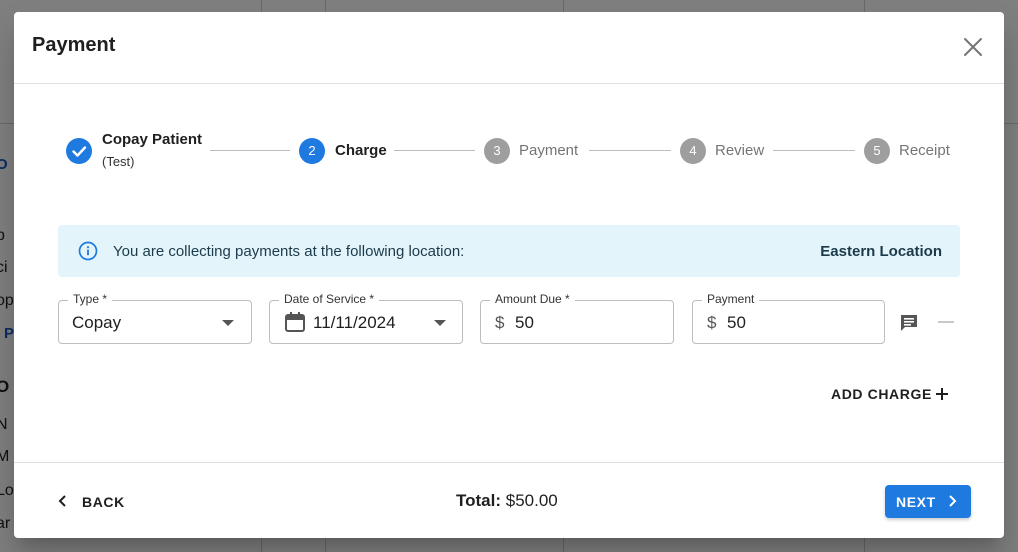  I want to click on close-button, so click(973, 47).